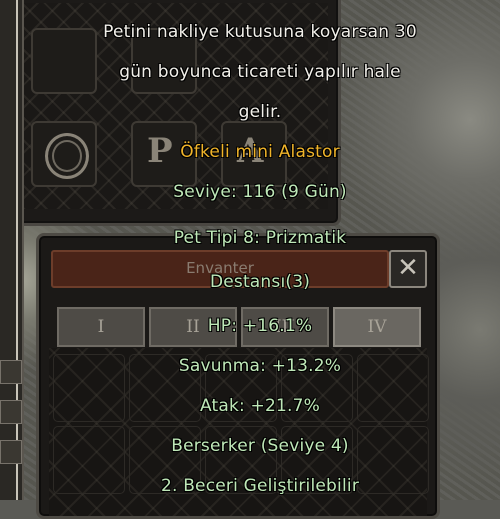 Image resolution: width=500 pixels, height=519 pixels. What do you see at coordinates (64, 154) in the screenshot?
I see `dragon-emblem-icon` at bounding box center [64, 154].